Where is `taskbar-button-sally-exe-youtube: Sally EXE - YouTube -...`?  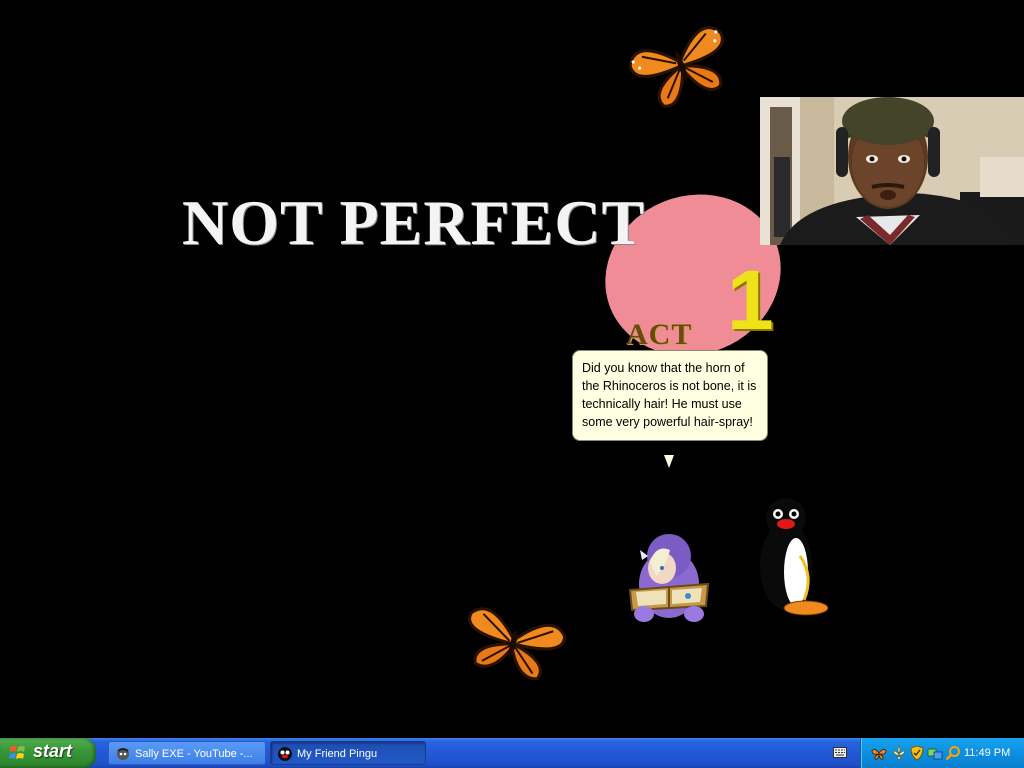
taskbar-button-sally-exe-youtube: Sally EXE - YouTube -... is located at coordinates (187, 753).